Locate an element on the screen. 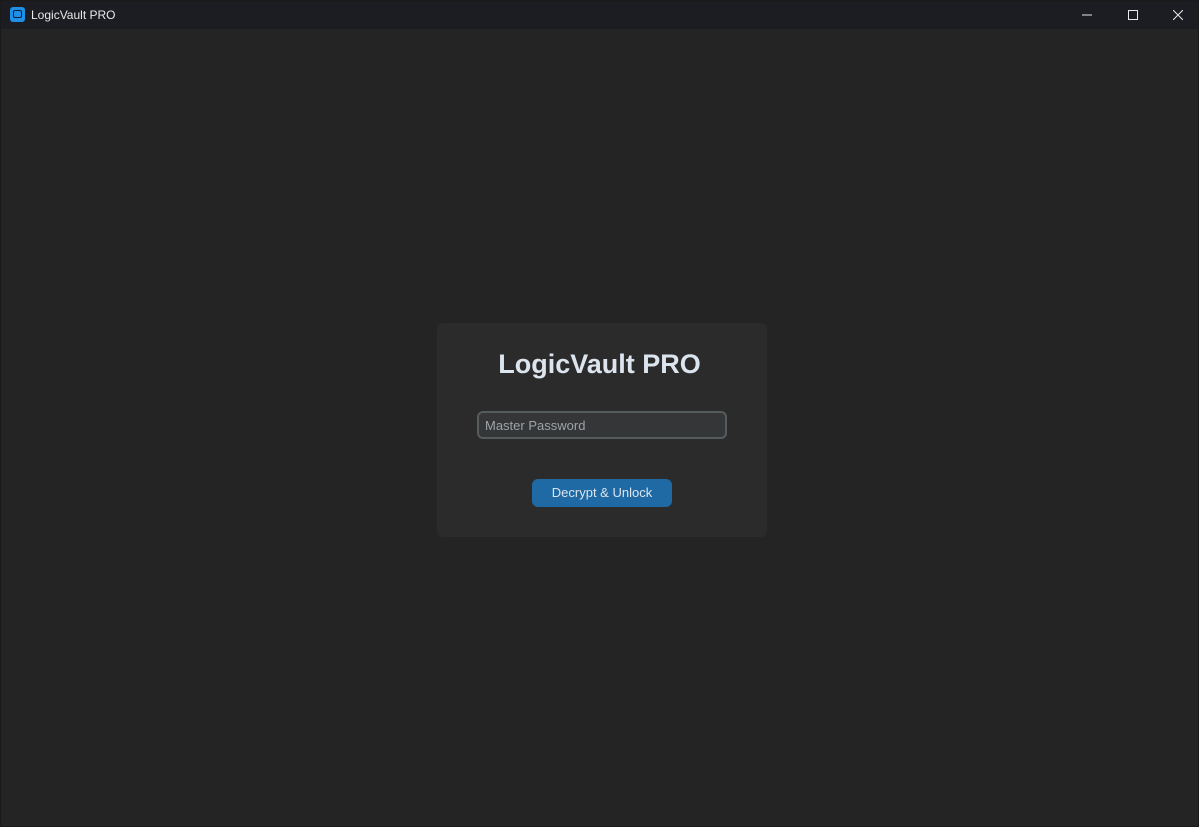 The height and width of the screenshot is (827, 1199). decrypt-unlock-button: Decrypt & Unlock is located at coordinates (602, 493).